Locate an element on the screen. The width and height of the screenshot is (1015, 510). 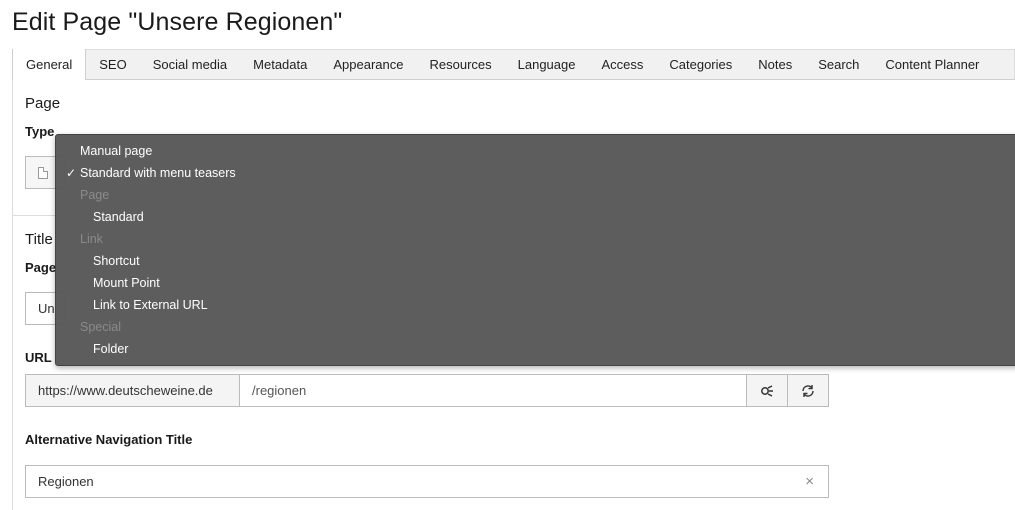
refresh-icon is located at coordinates (808, 390).